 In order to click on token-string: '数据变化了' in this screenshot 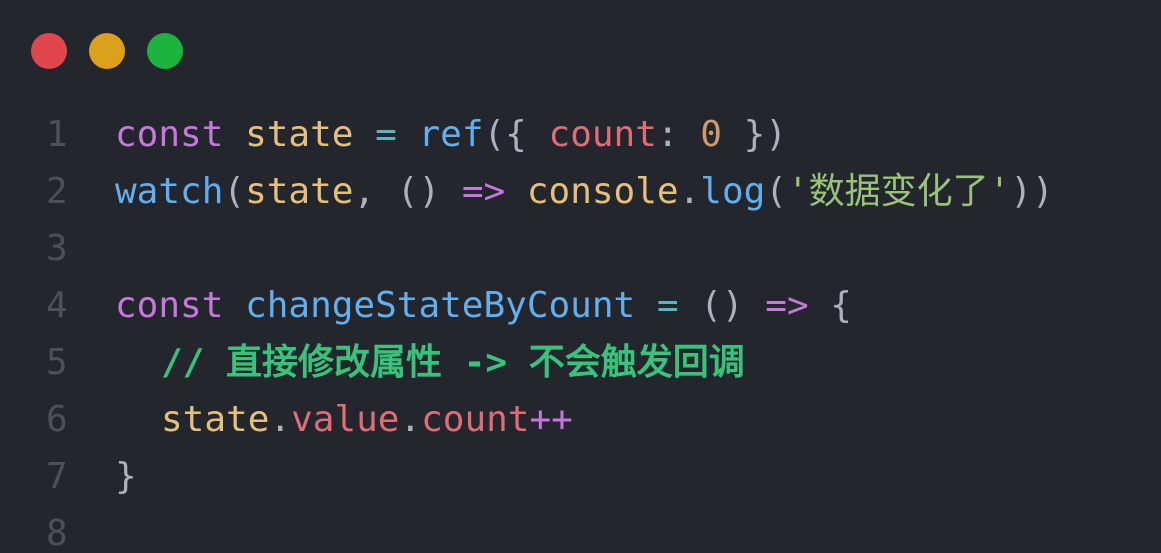, I will do `click(898, 191)`.